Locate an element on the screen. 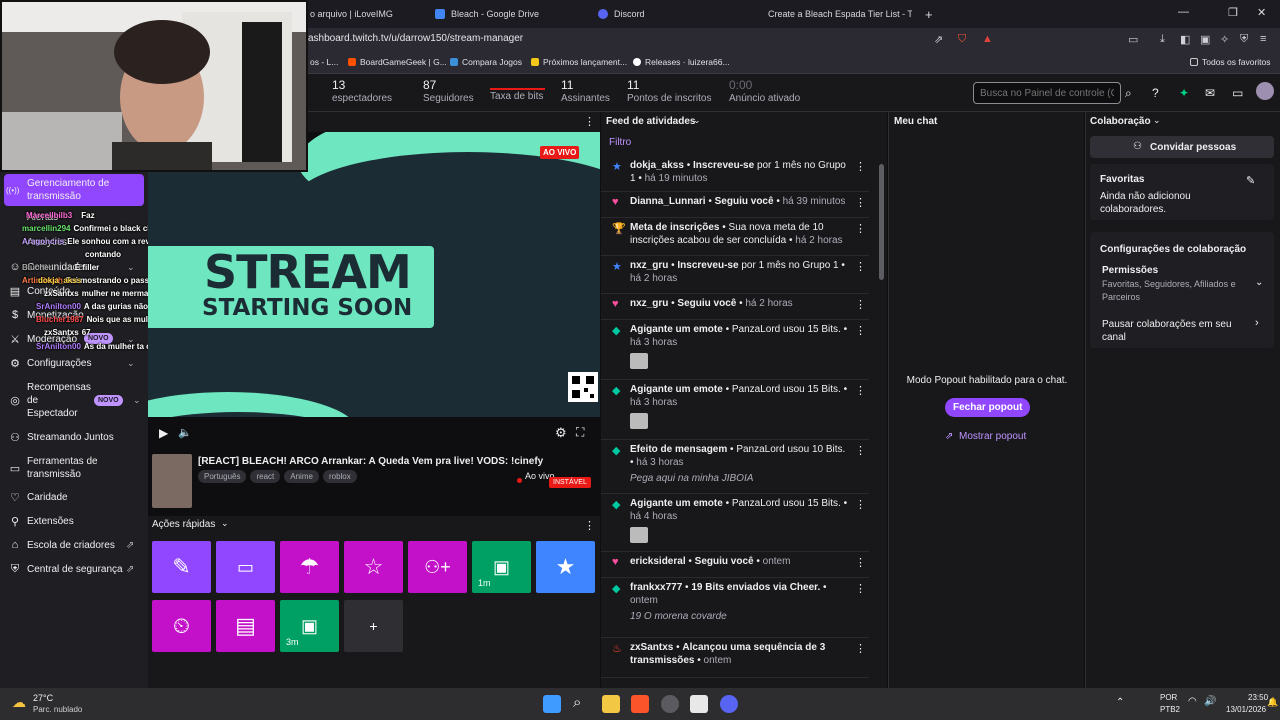 This screenshot has width=1280, height=720. wallet-icon: ▣ is located at coordinates (1205, 39).